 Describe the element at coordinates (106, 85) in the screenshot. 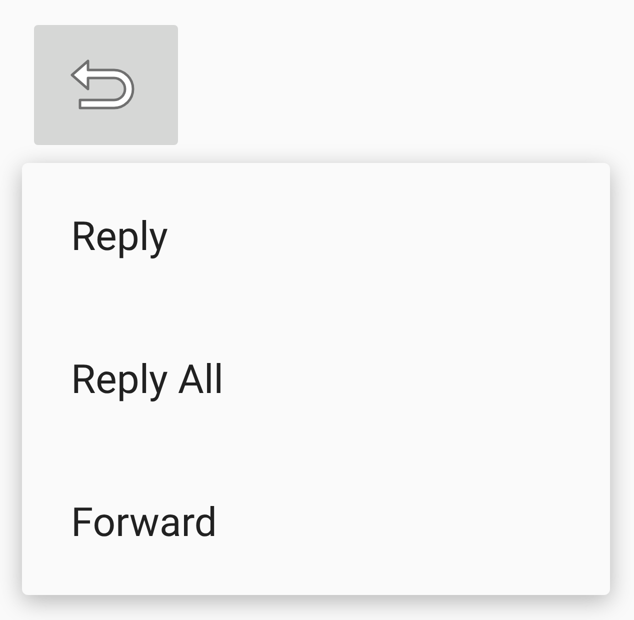

I see `reply-button` at that location.